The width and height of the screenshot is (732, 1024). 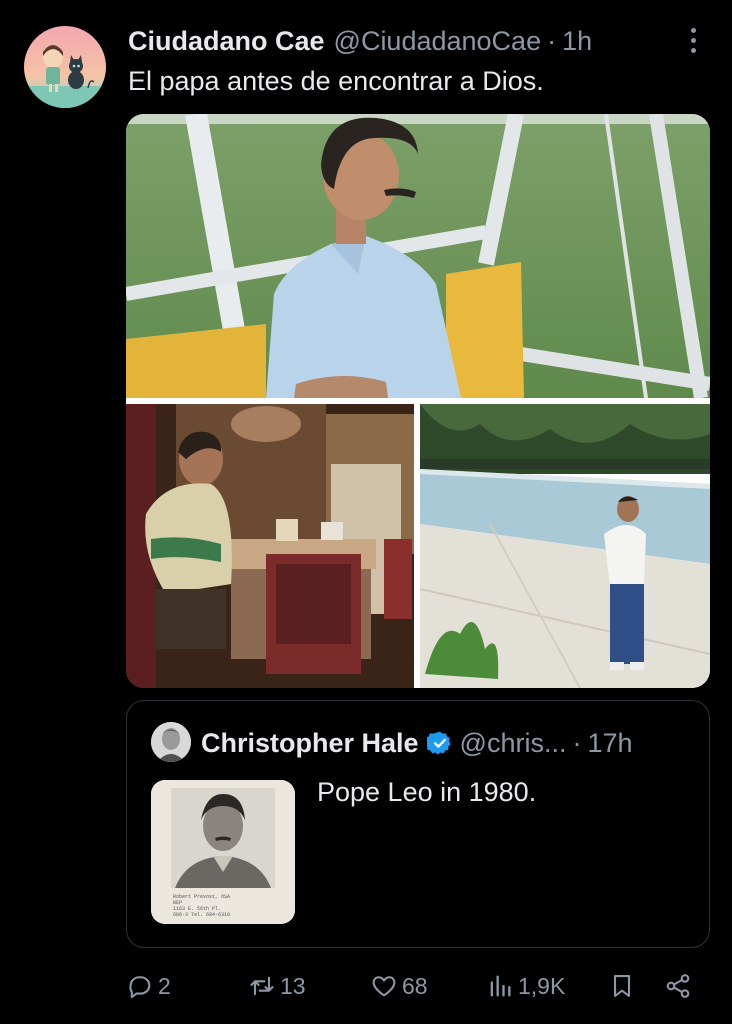 I want to click on repost-button: 13, so click(x=277, y=986).